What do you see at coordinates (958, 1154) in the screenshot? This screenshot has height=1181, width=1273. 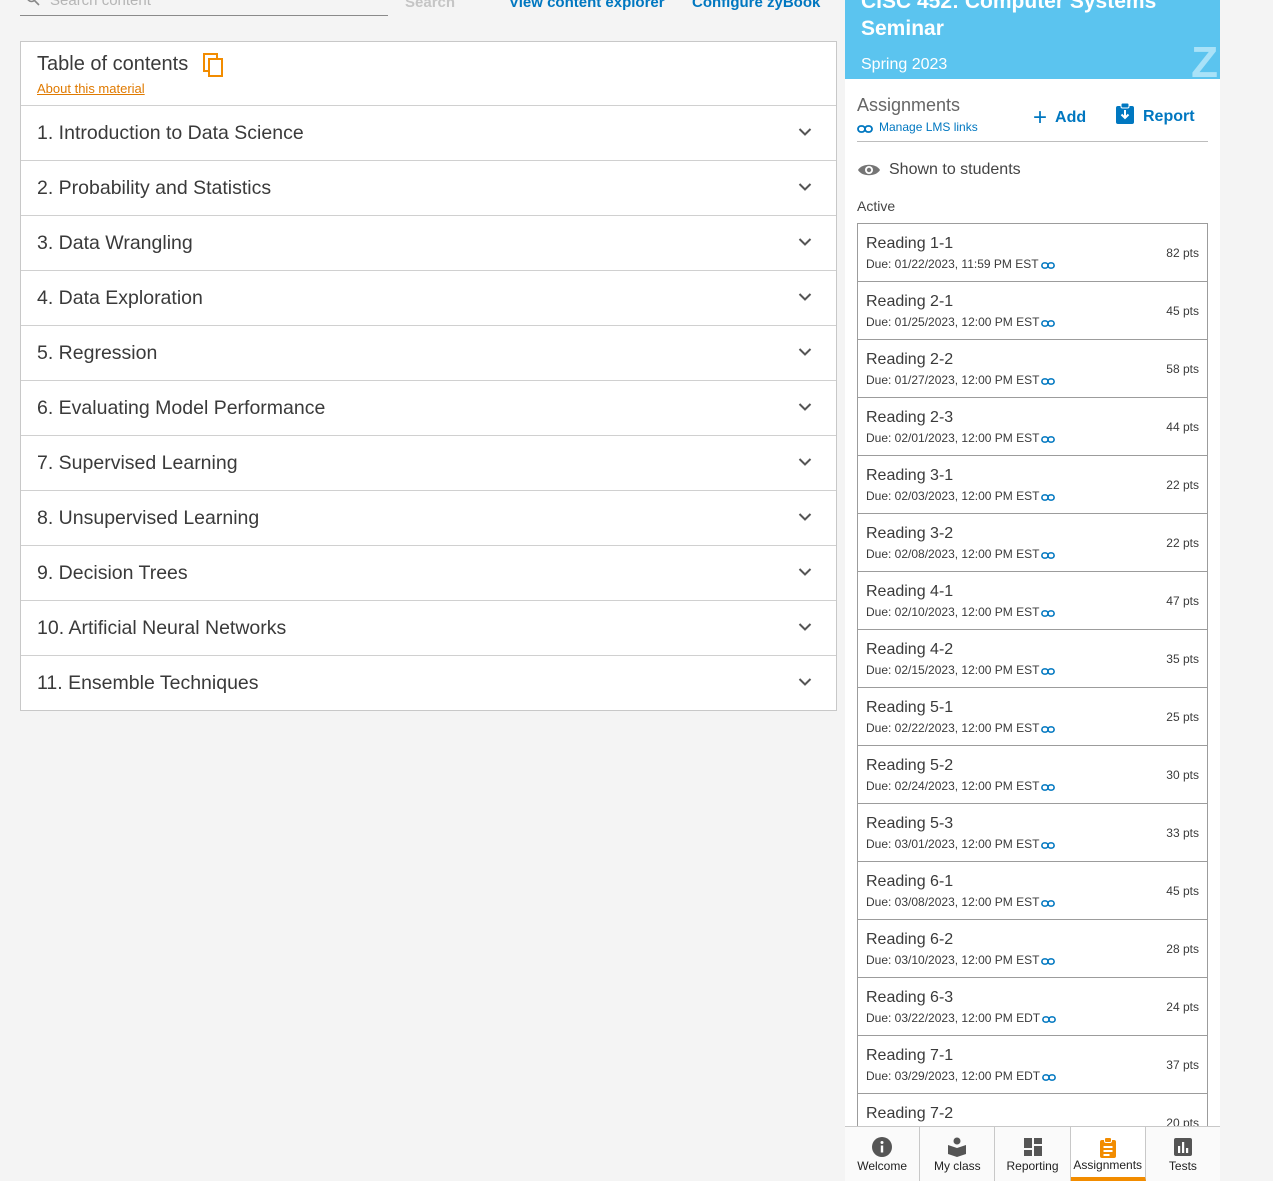 I see `tab-my-class: My class` at bounding box center [958, 1154].